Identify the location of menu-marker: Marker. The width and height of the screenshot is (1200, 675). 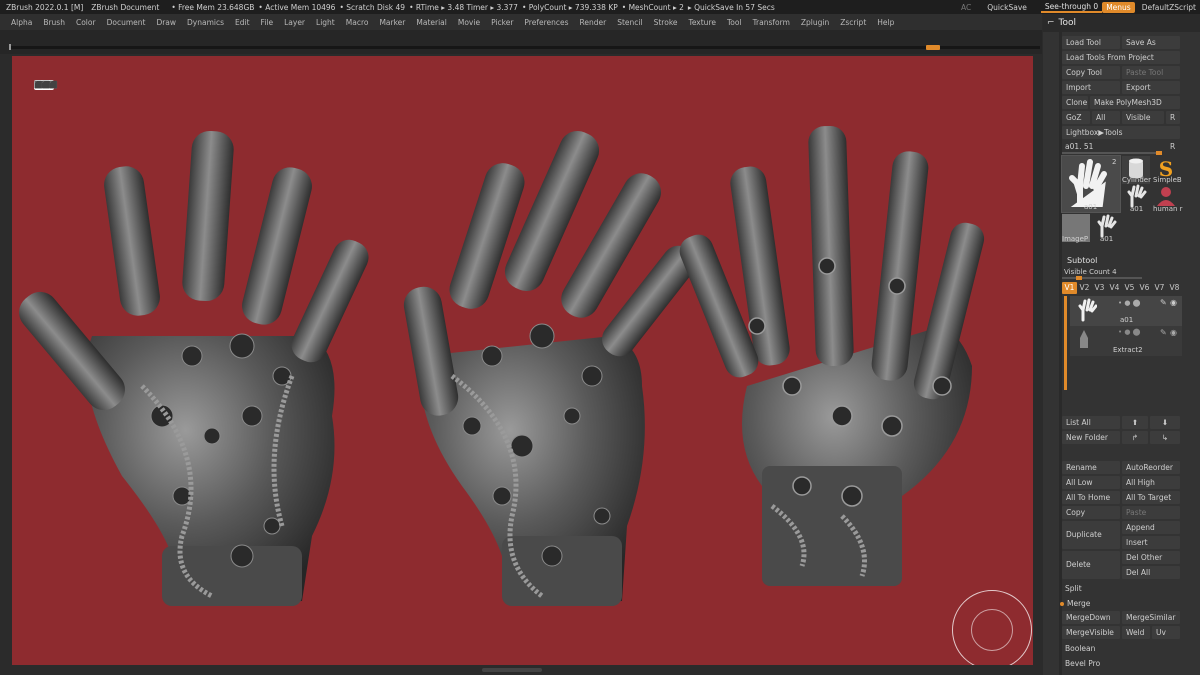
(392, 22).